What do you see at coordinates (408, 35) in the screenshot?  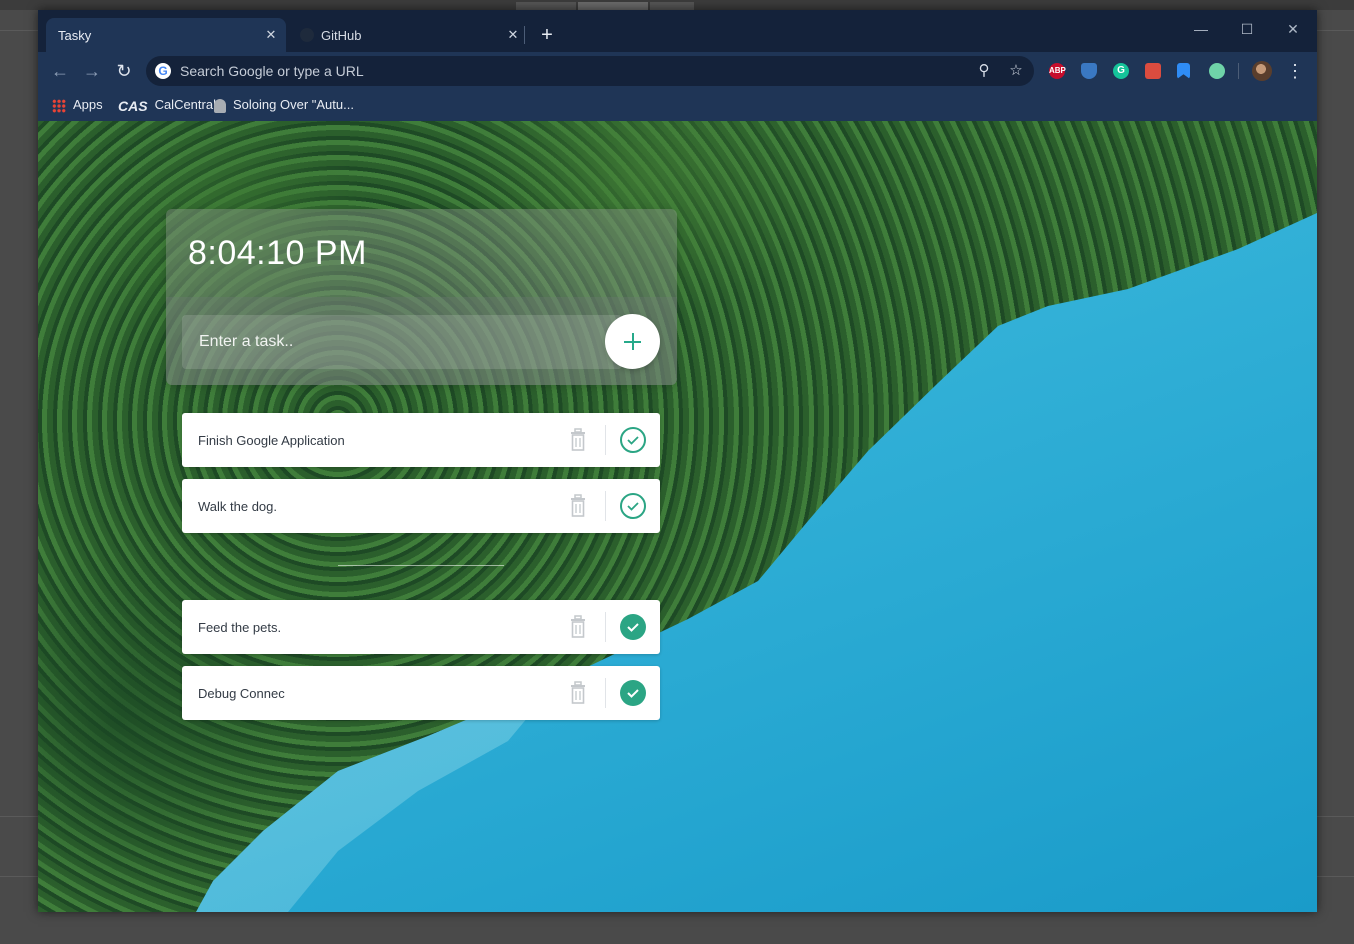 I see `tab-github: GitHub ✕` at bounding box center [408, 35].